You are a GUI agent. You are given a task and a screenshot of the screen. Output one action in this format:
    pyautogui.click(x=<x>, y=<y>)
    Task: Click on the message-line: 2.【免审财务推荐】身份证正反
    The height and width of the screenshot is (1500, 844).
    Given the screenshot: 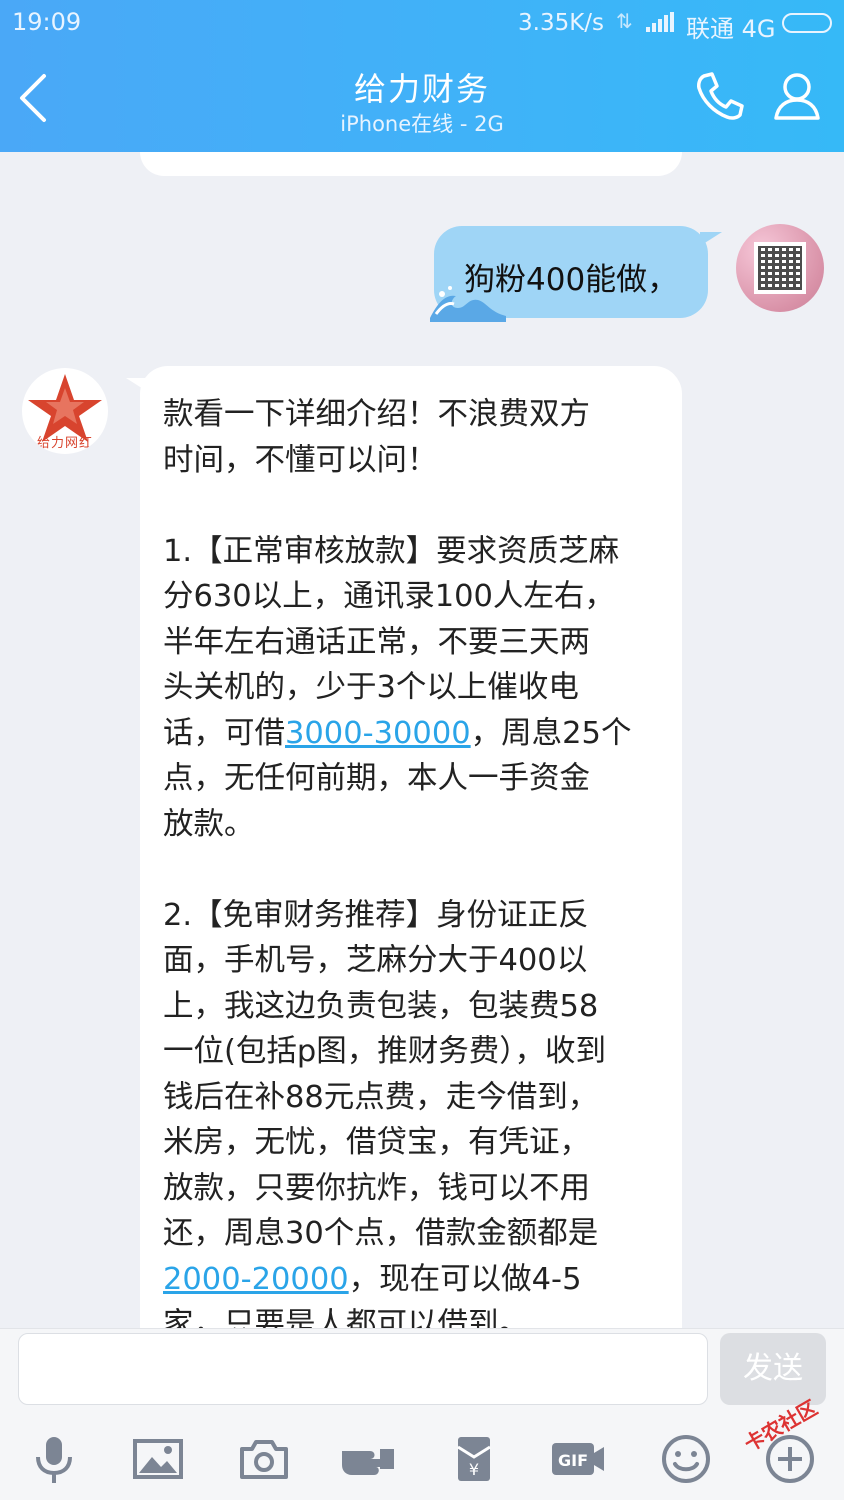 What is the action you would take?
    pyautogui.click(x=376, y=915)
    